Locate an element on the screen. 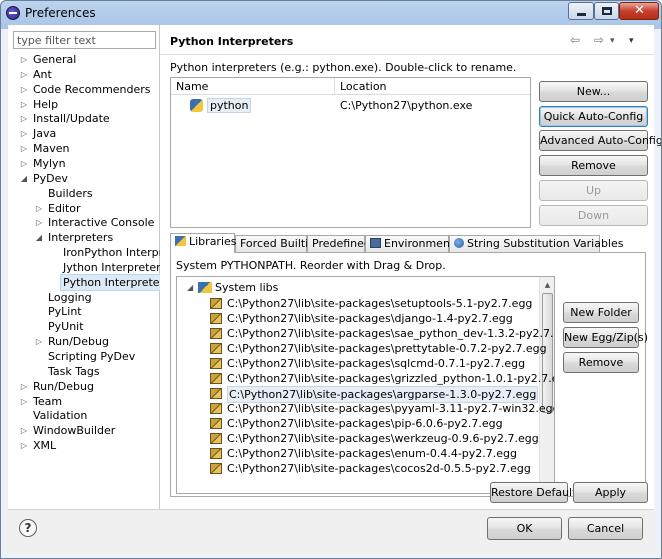  filter-input is located at coordinates (84, 40).